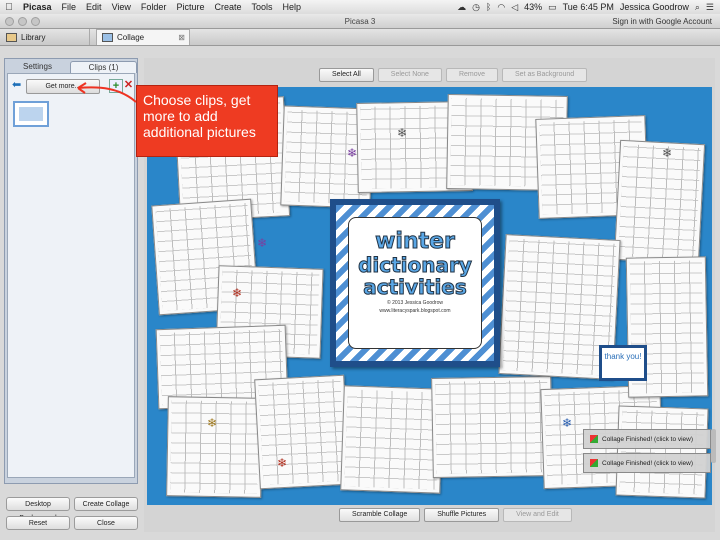 The height and width of the screenshot is (540, 720). Describe the element at coordinates (107, 37) in the screenshot. I see `collage-icon` at that location.